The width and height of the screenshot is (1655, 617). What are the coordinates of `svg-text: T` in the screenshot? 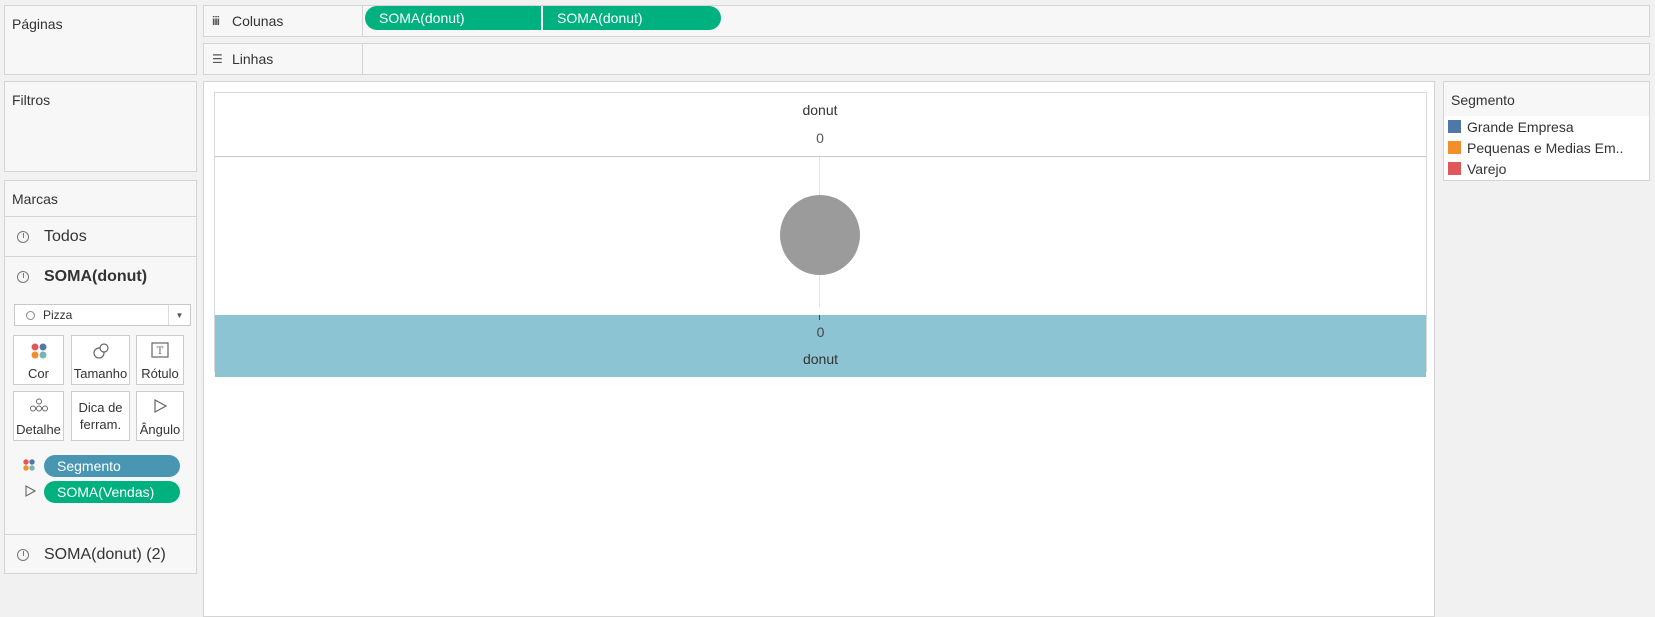 It's located at (160, 351).